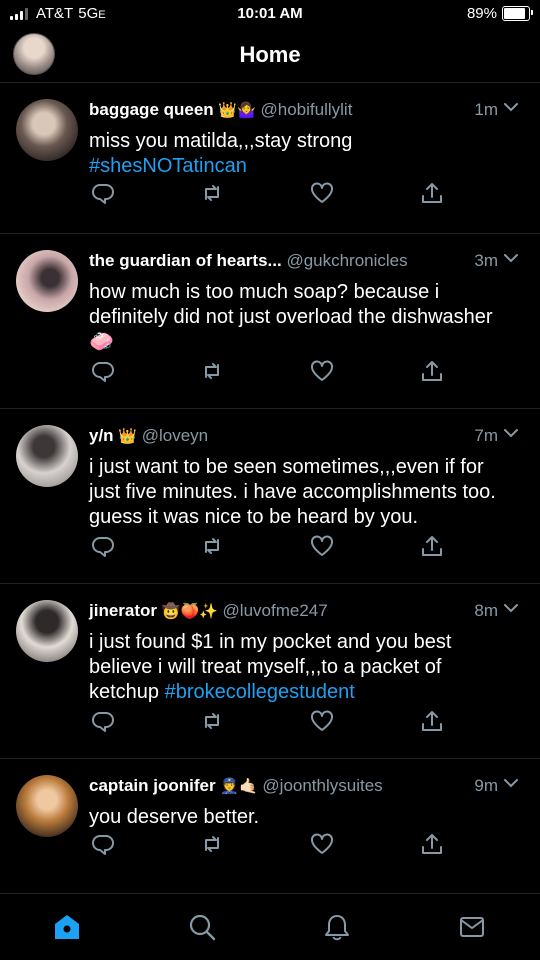 This screenshot has width=540, height=960. I want to click on tweet-author: the guardian of hearts... @gukchronicles, so click(248, 261).